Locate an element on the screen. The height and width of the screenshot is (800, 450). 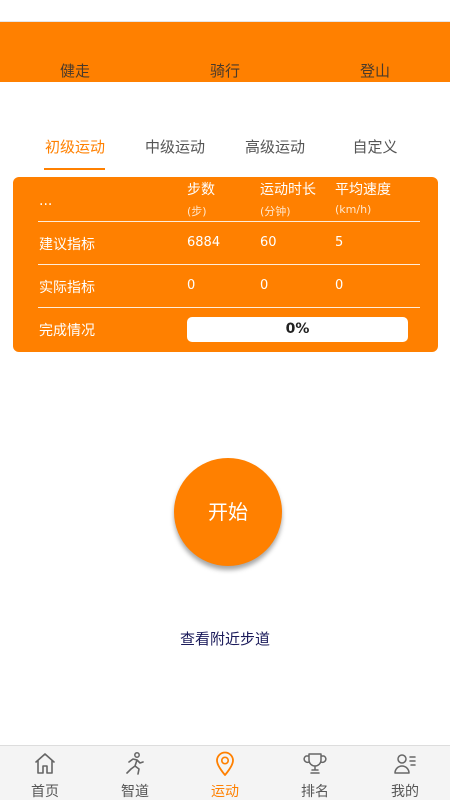
completion-progress-bar: 0% is located at coordinates (297, 329).